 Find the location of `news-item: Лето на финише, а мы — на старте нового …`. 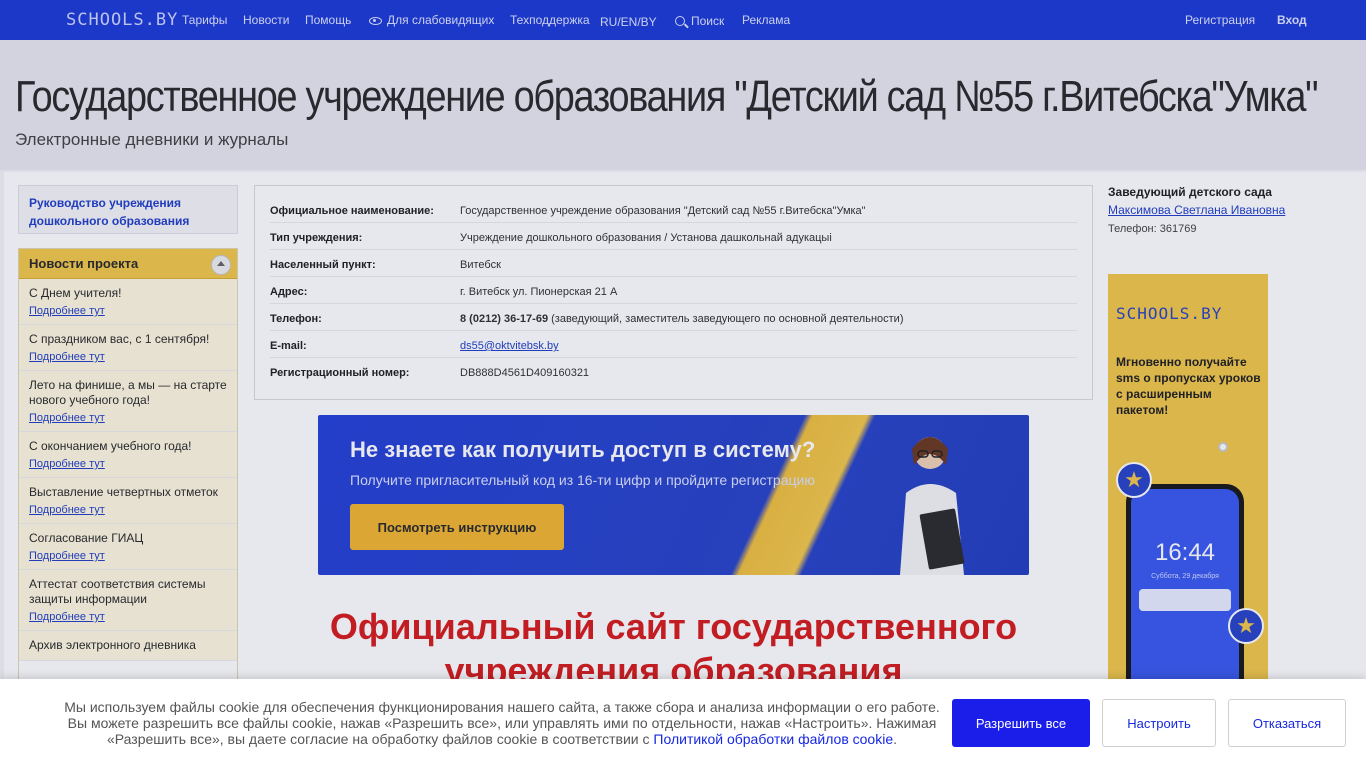

news-item: Лето на финише, а мы — на старте нового … is located at coordinates (128, 401).